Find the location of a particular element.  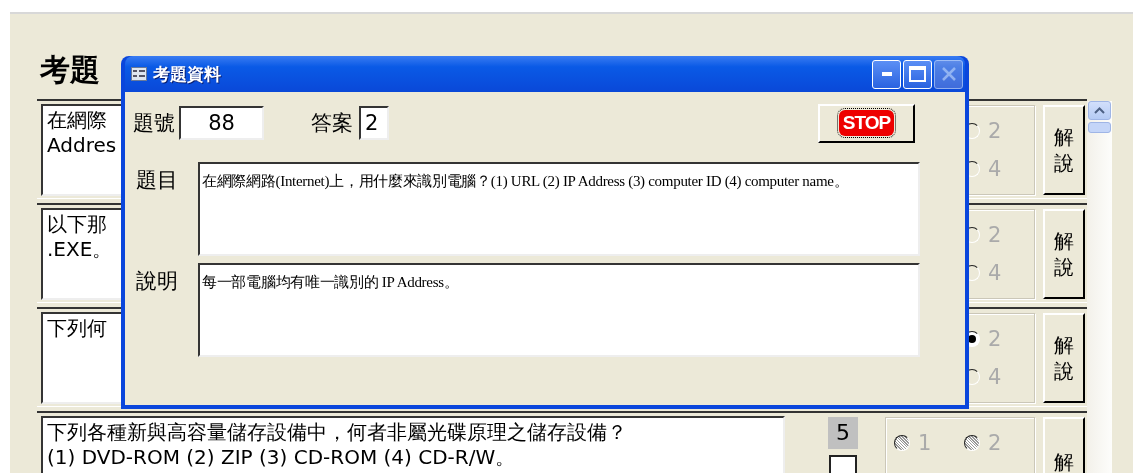

answer-field: 2 is located at coordinates (374, 123).